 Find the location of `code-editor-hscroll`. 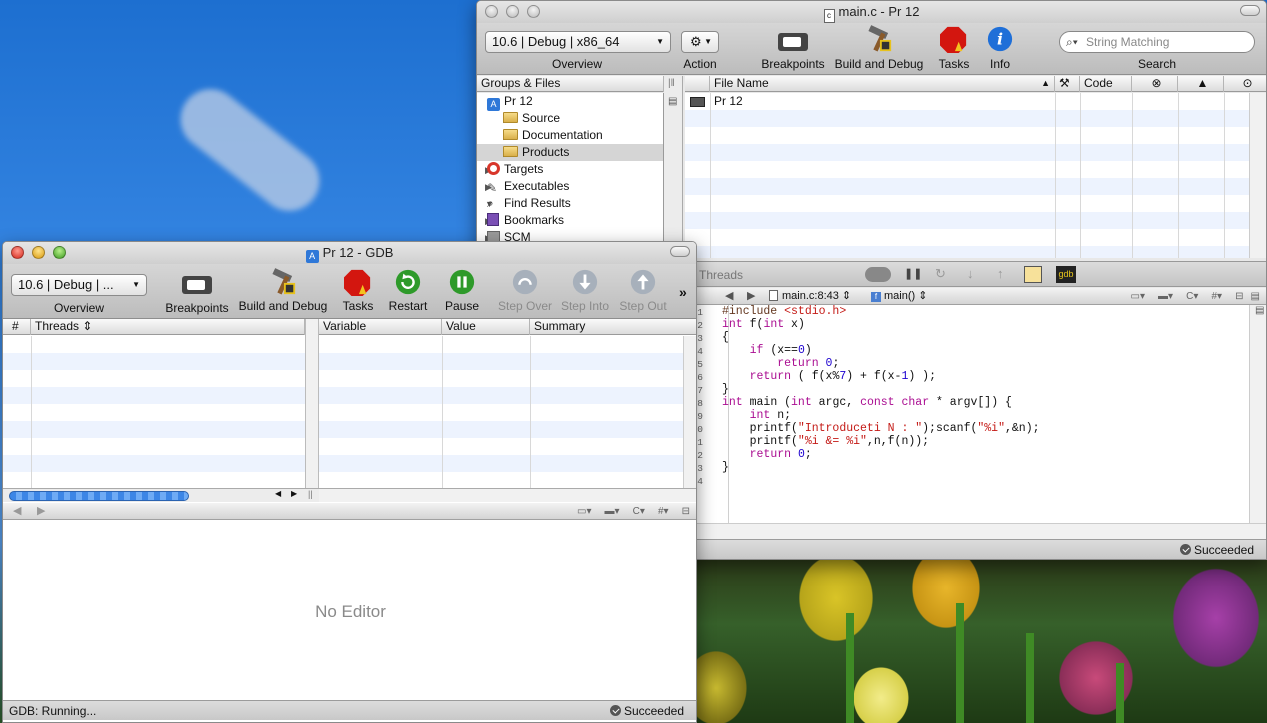

code-editor-hscroll is located at coordinates (975, 531).